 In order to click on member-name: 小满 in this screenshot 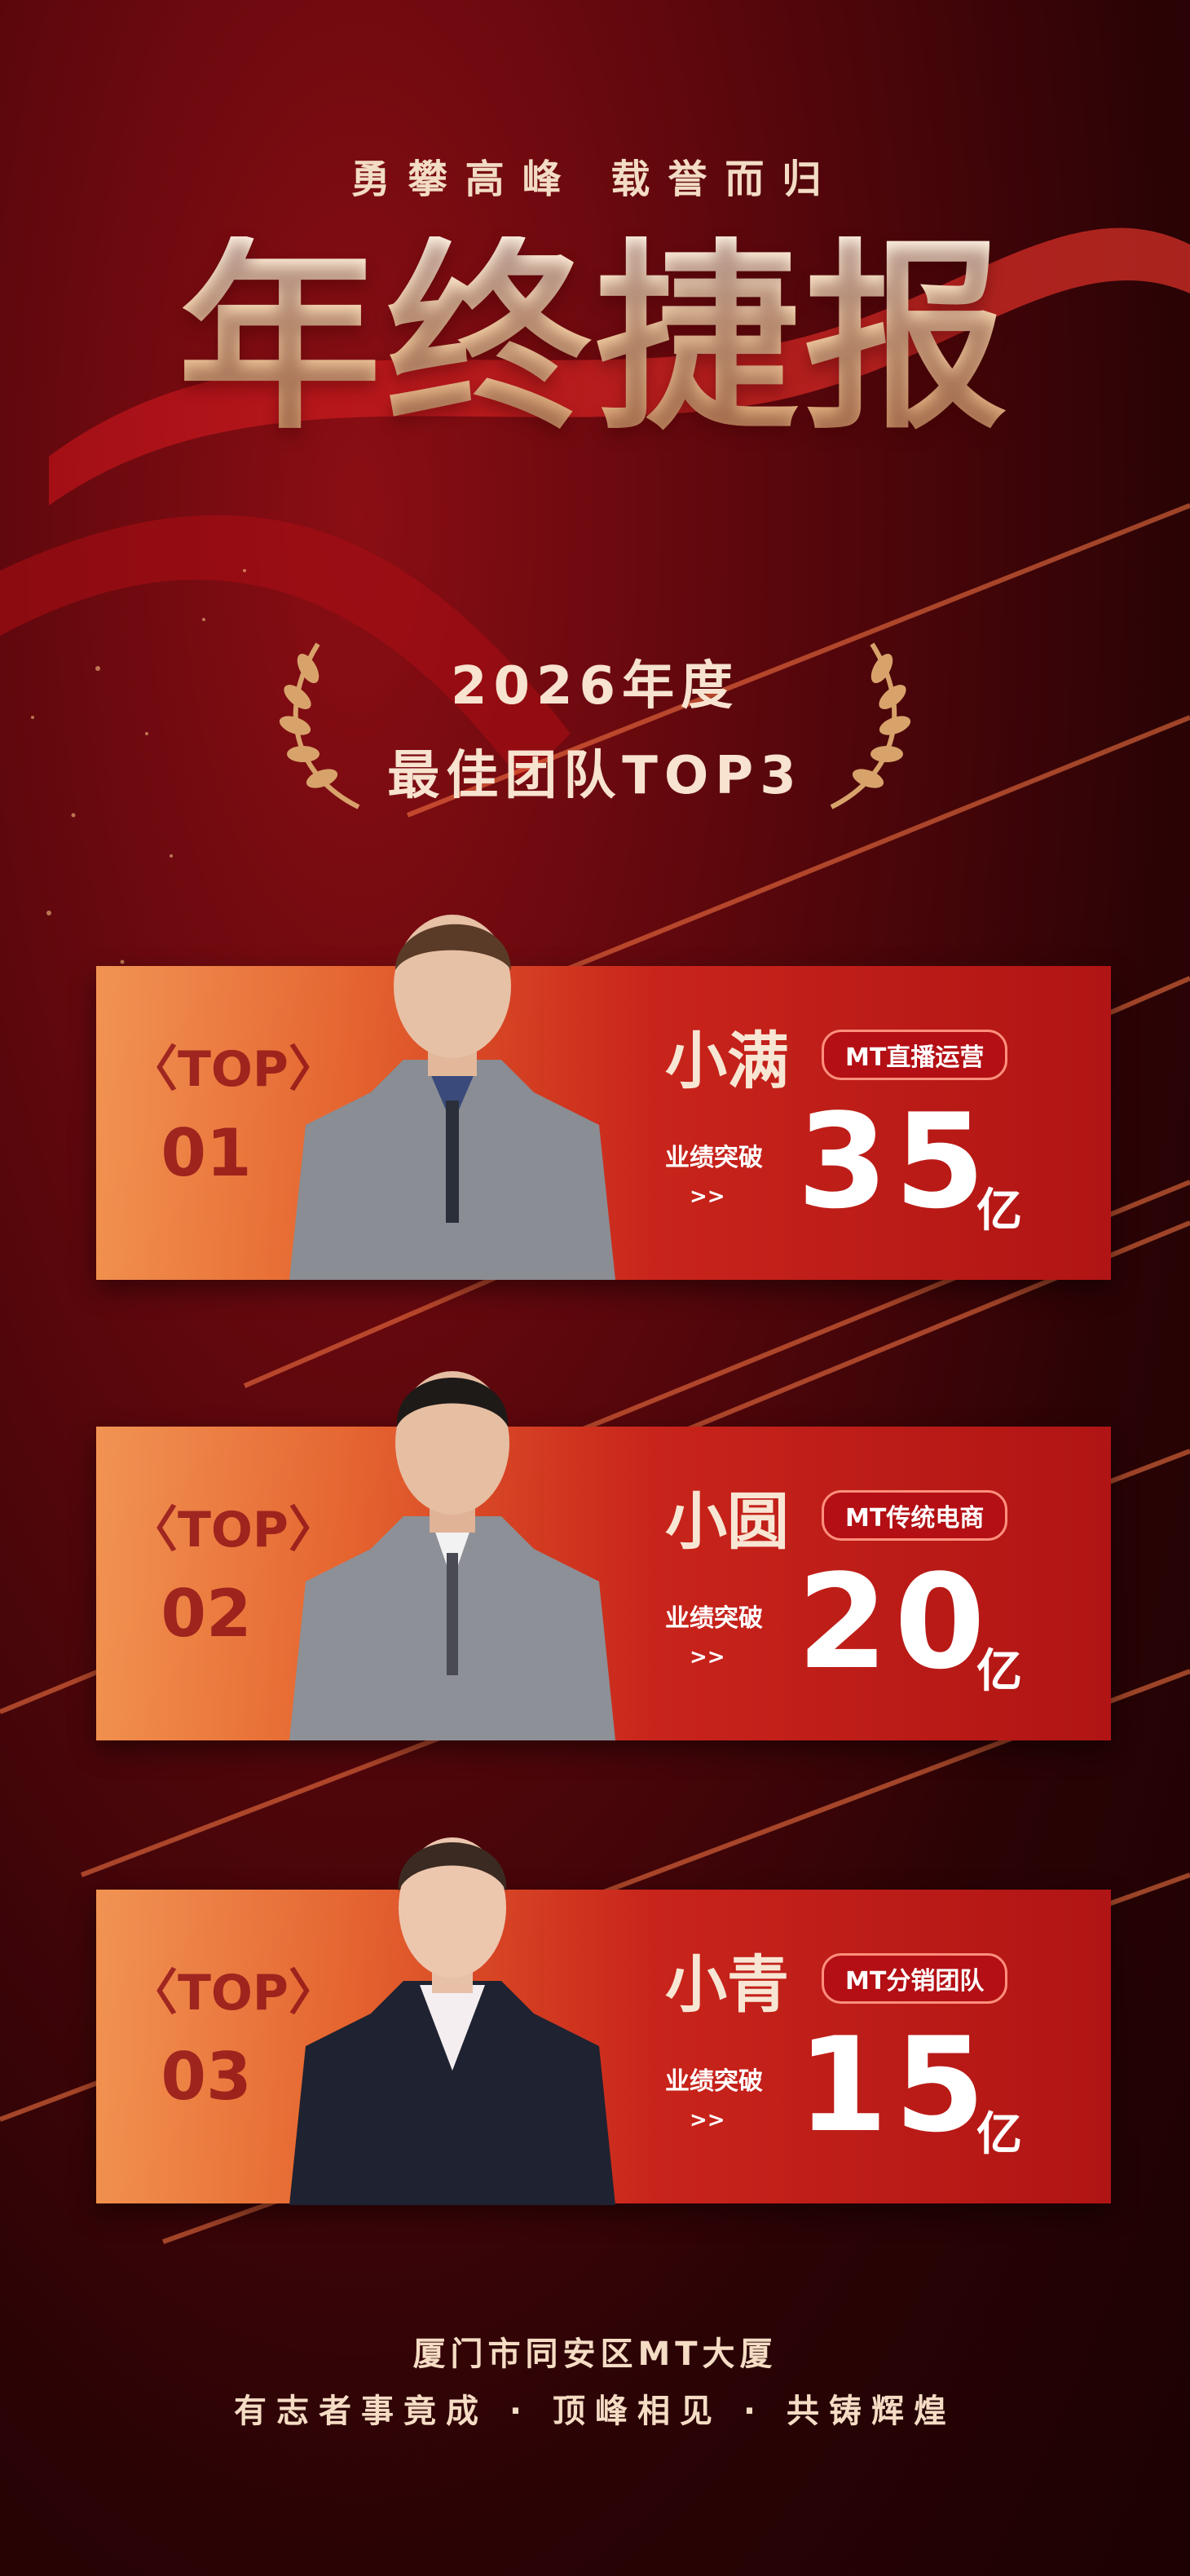, I will do `click(727, 1061)`.